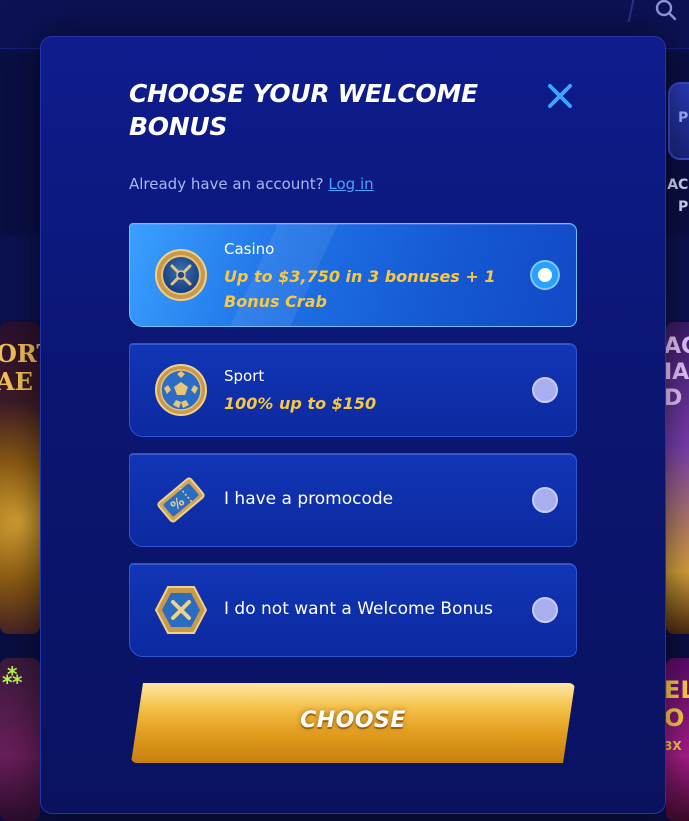 The height and width of the screenshot is (821, 689). Describe the element at coordinates (353, 390) in the screenshot. I see `option-sport: Sport 100% up to $150` at that location.